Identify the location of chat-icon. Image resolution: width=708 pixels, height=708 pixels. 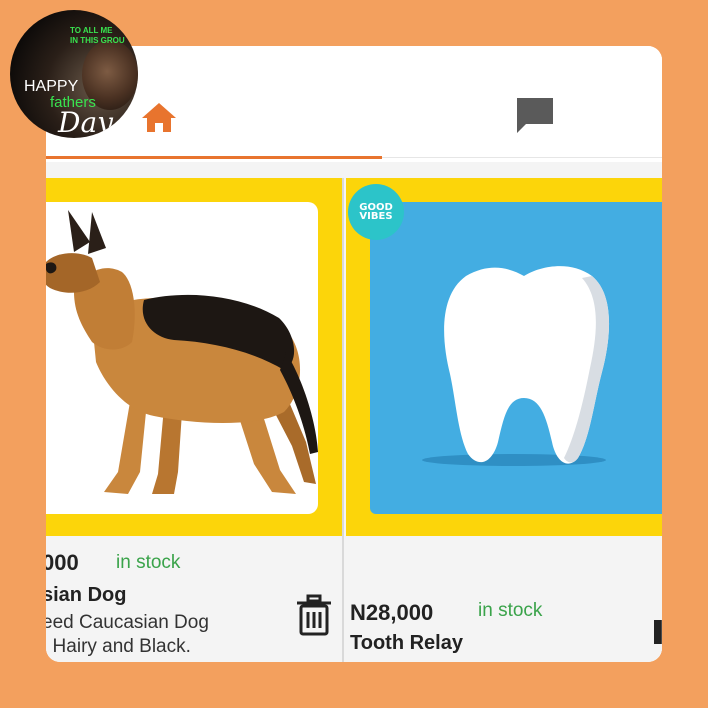
(535, 115).